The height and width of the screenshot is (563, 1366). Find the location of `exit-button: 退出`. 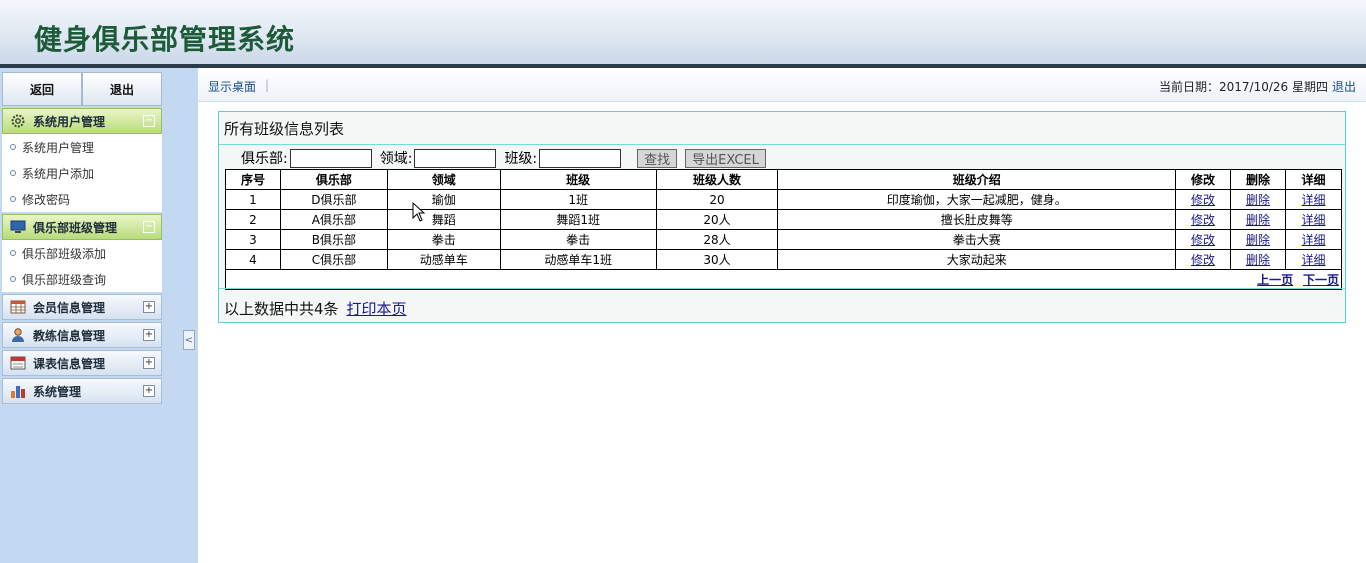

exit-button: 退出 is located at coordinates (122, 89).